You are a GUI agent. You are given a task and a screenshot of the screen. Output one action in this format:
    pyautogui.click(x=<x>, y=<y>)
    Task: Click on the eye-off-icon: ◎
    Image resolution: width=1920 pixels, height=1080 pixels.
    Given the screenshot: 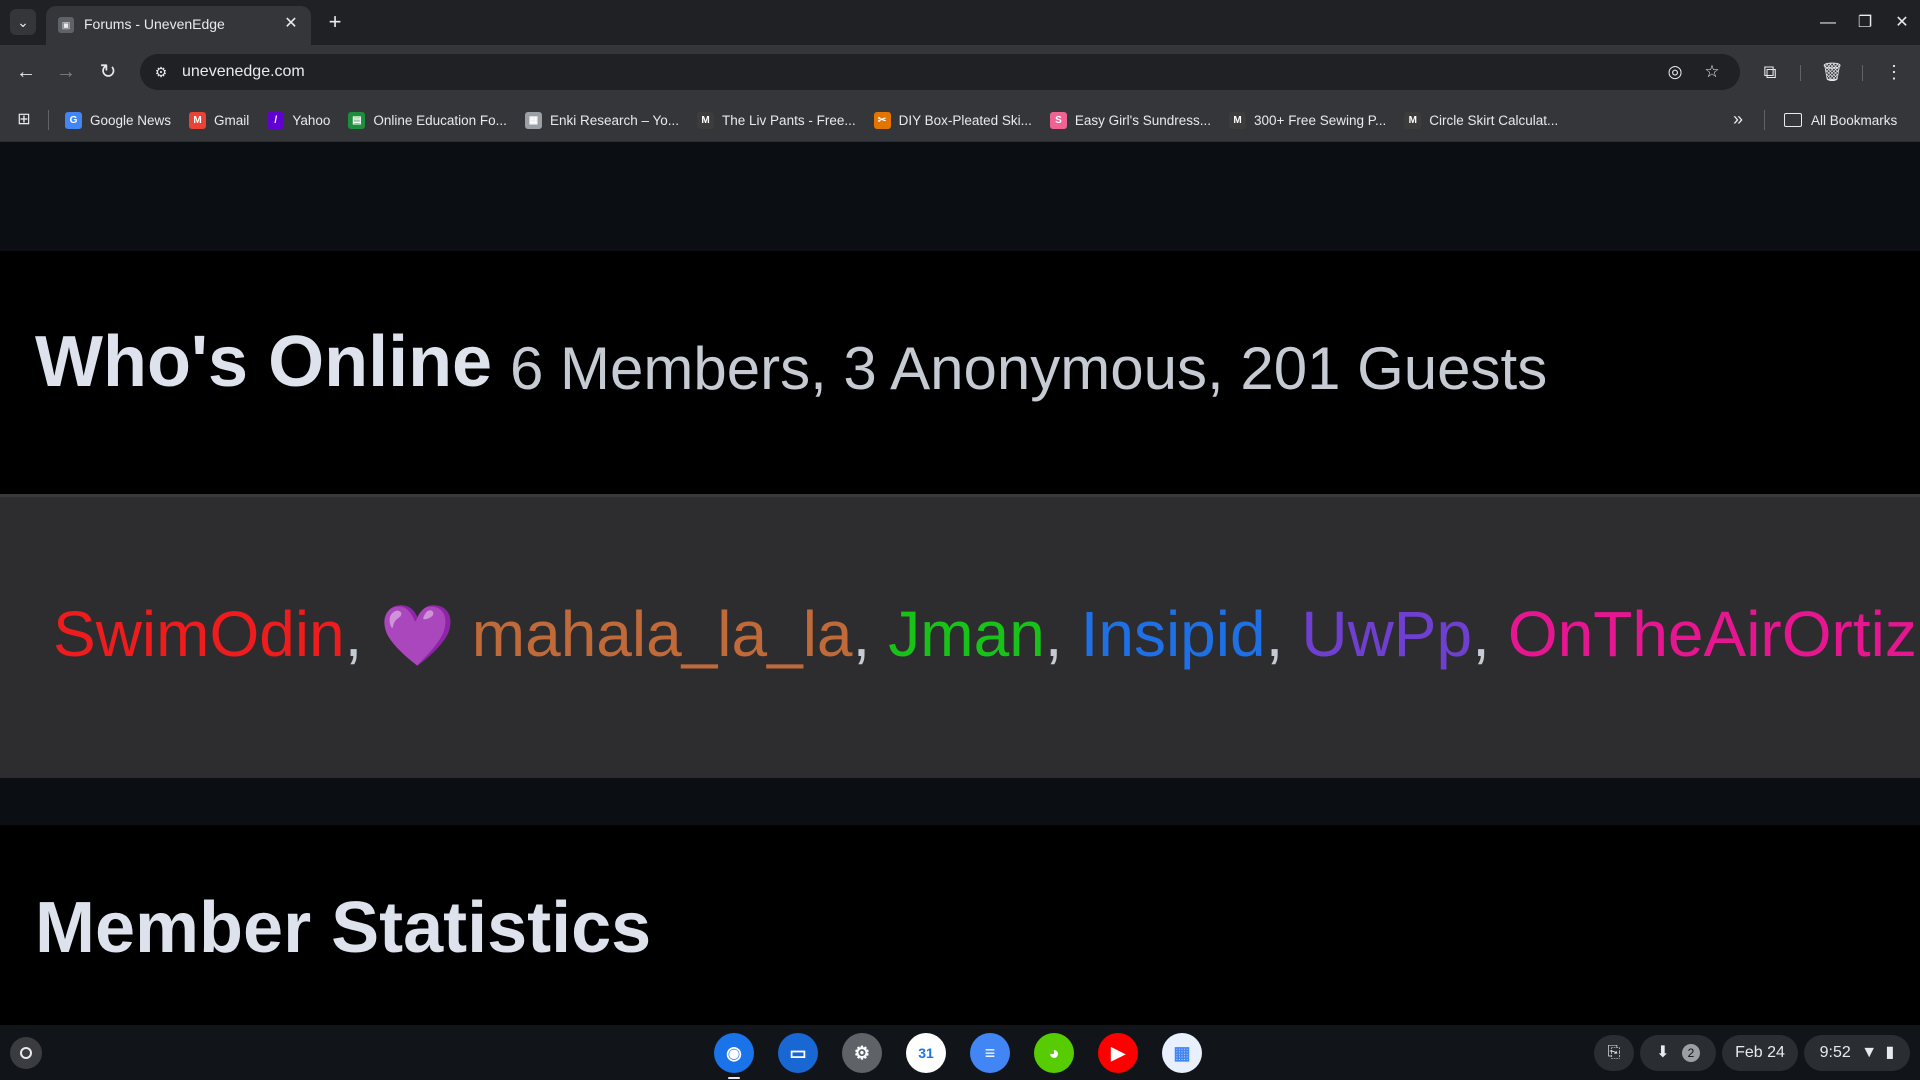 What is the action you would take?
    pyautogui.click(x=1675, y=72)
    